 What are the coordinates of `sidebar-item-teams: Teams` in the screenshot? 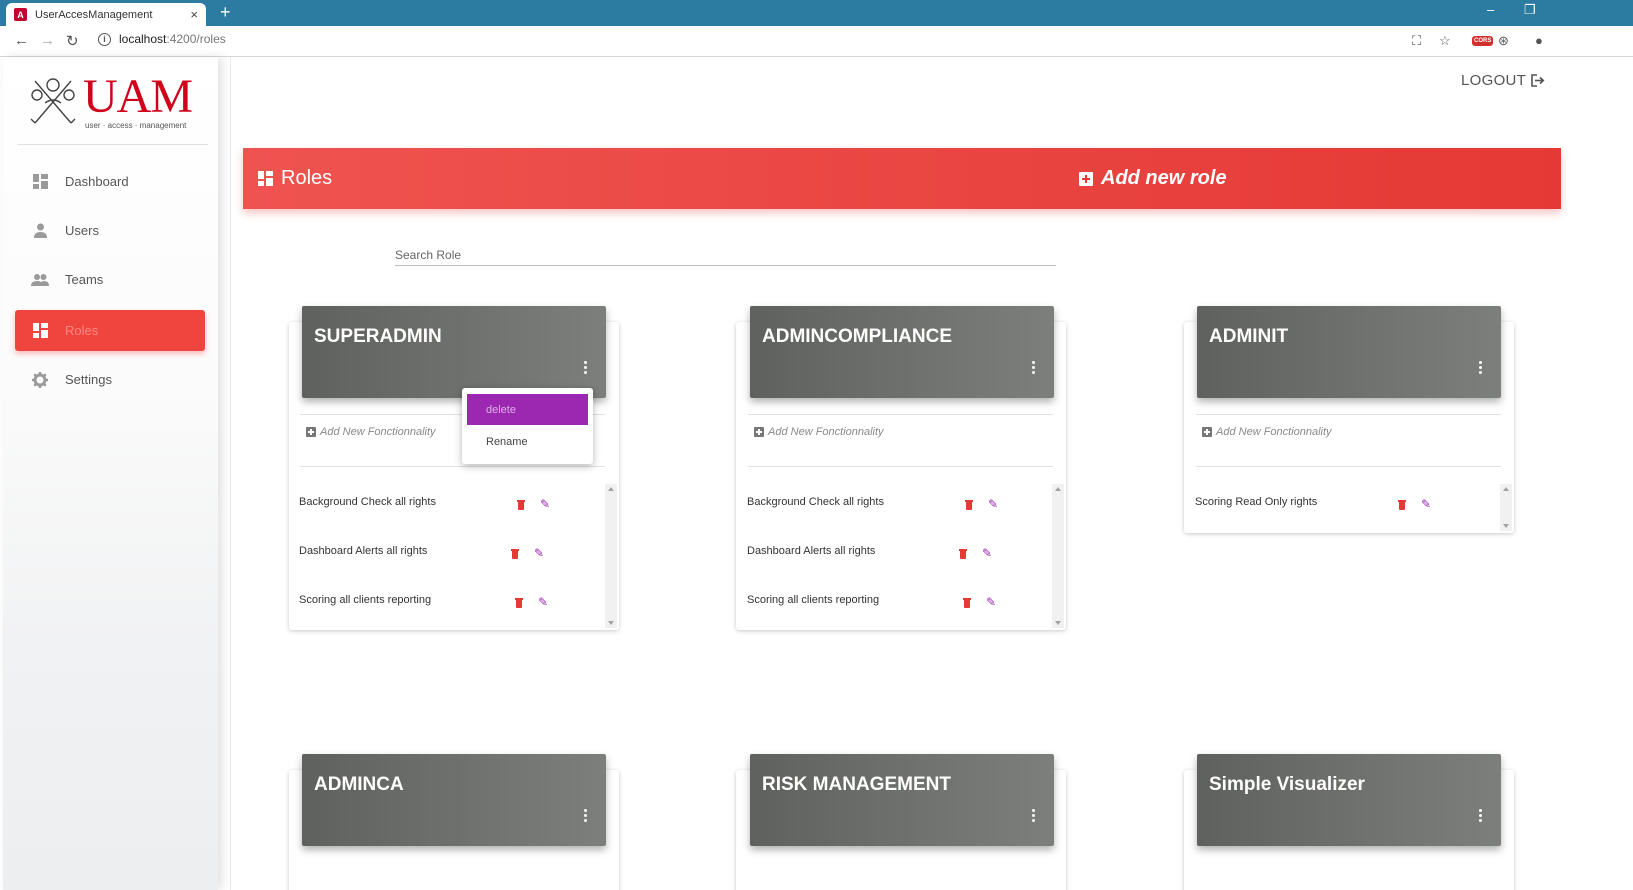 It's located at (110, 279).